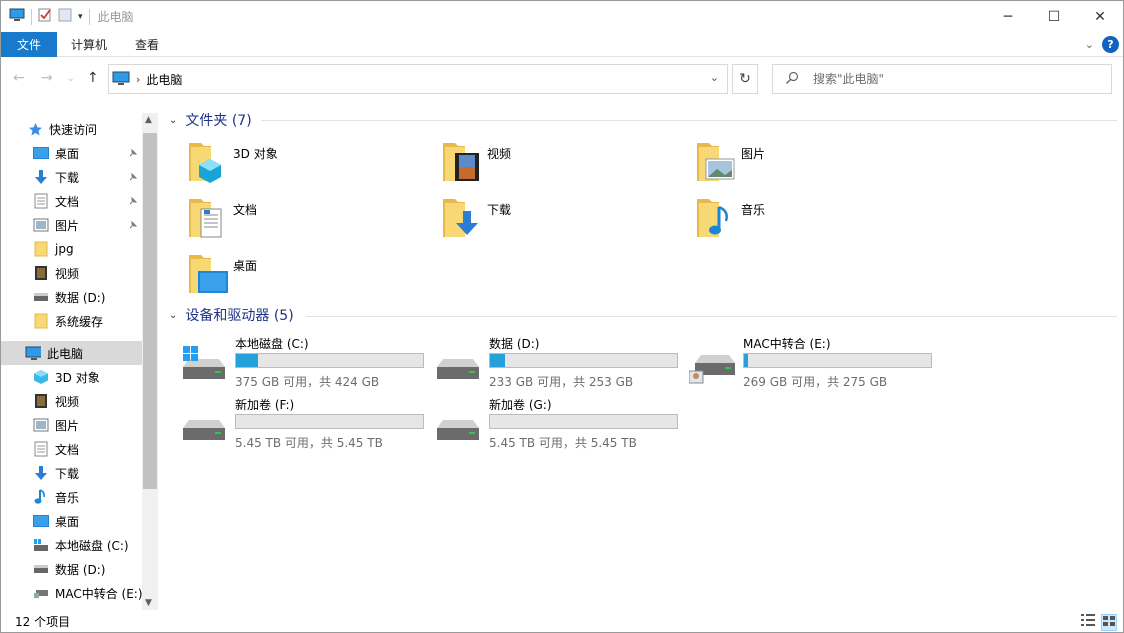  I want to click on sidebar-item-downloads-pc: 下载, so click(71, 473).